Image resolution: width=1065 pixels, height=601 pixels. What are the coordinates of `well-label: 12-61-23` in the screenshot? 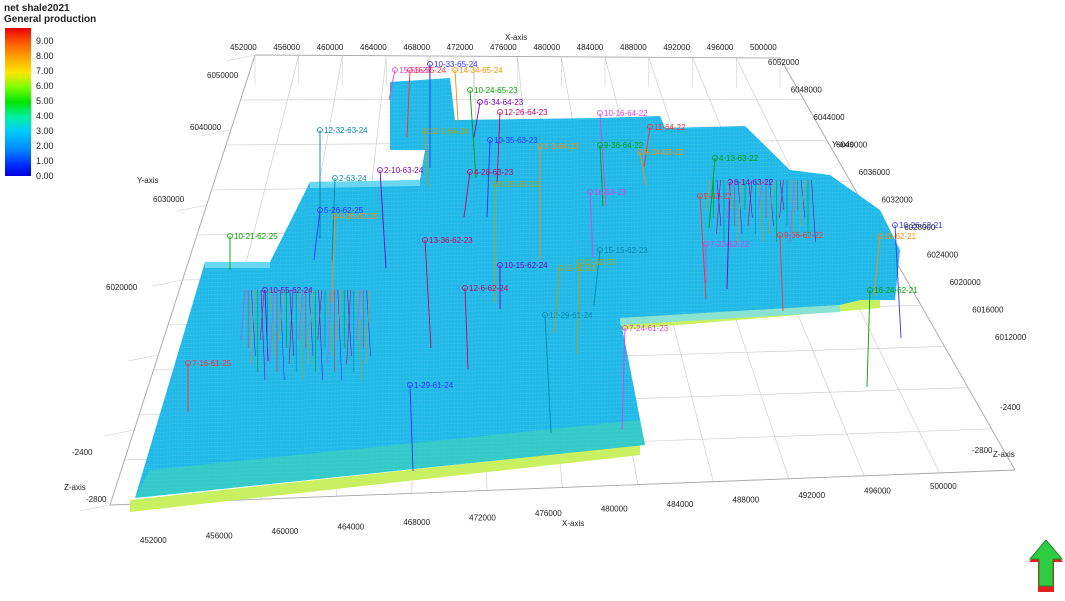 It's located at (580, 268).